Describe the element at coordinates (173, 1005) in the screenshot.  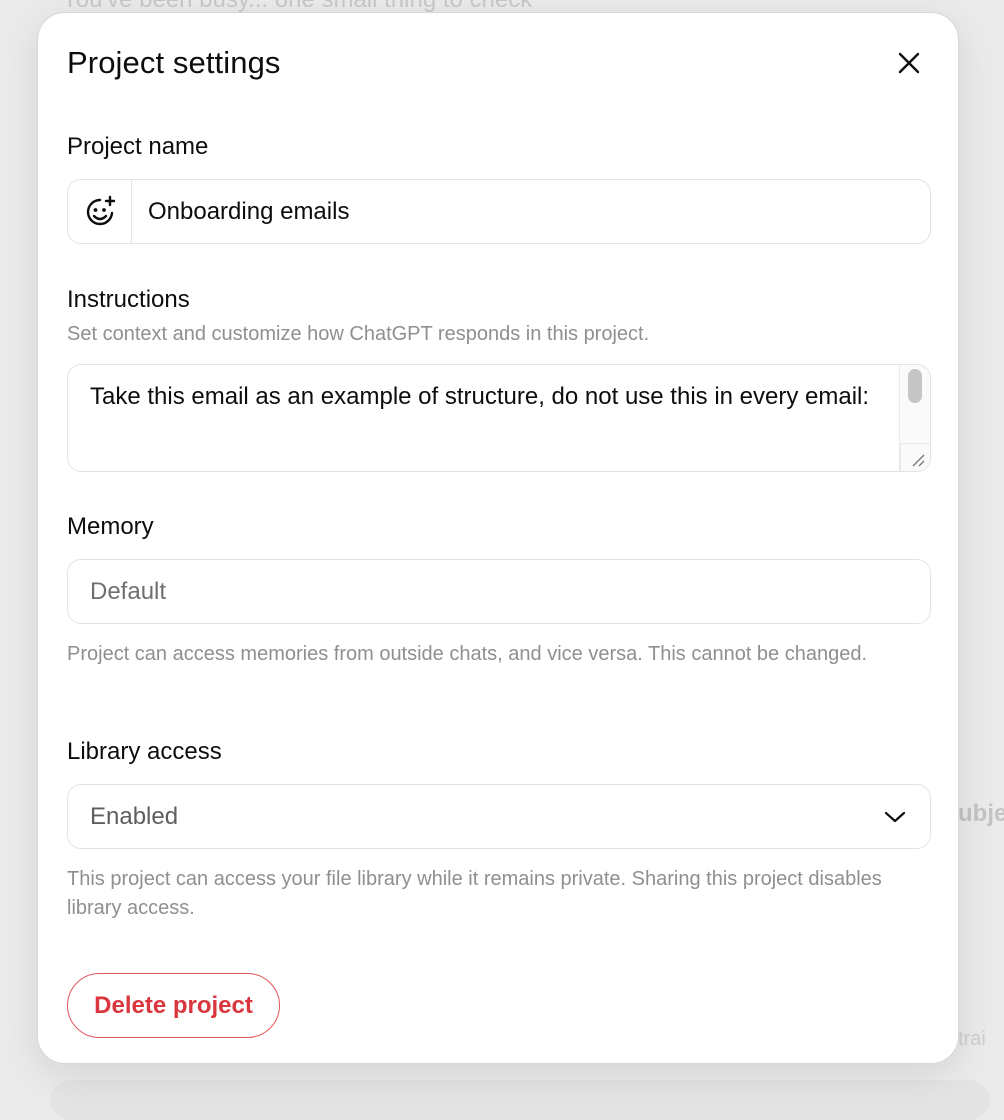
I see `delete-project-button: Delete project` at that location.